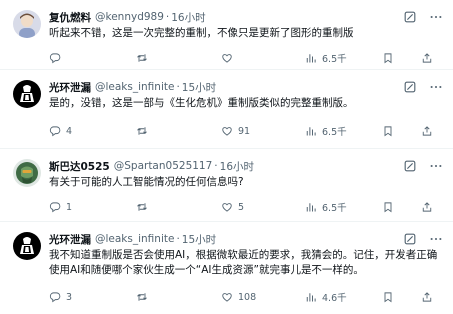 This screenshot has width=453, height=314. What do you see at coordinates (79, 166) in the screenshot?
I see `display-name: 斯巴达0525` at bounding box center [79, 166].